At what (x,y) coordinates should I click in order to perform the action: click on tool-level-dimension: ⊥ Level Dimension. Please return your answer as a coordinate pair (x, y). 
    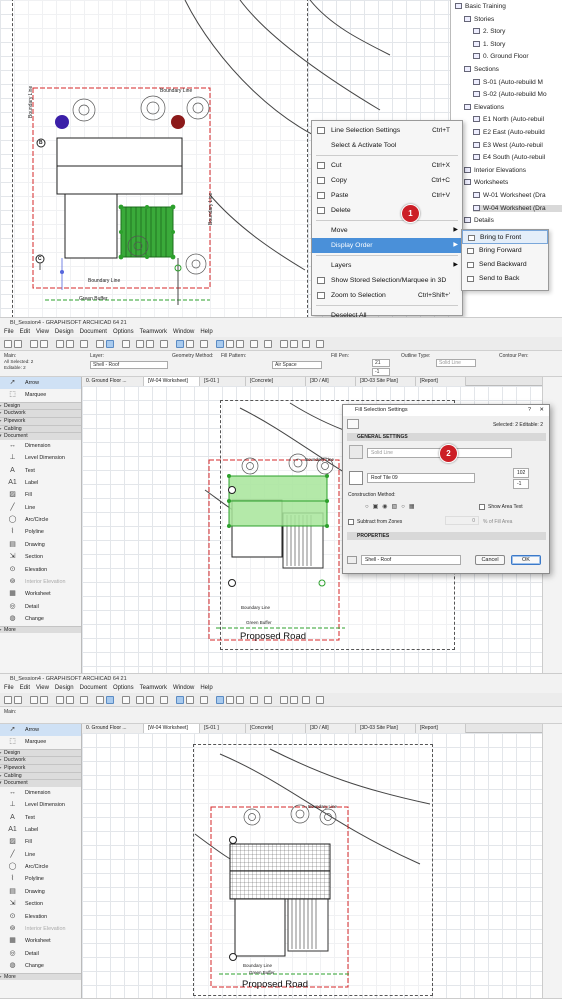
    Looking at the image, I should click on (40, 805).